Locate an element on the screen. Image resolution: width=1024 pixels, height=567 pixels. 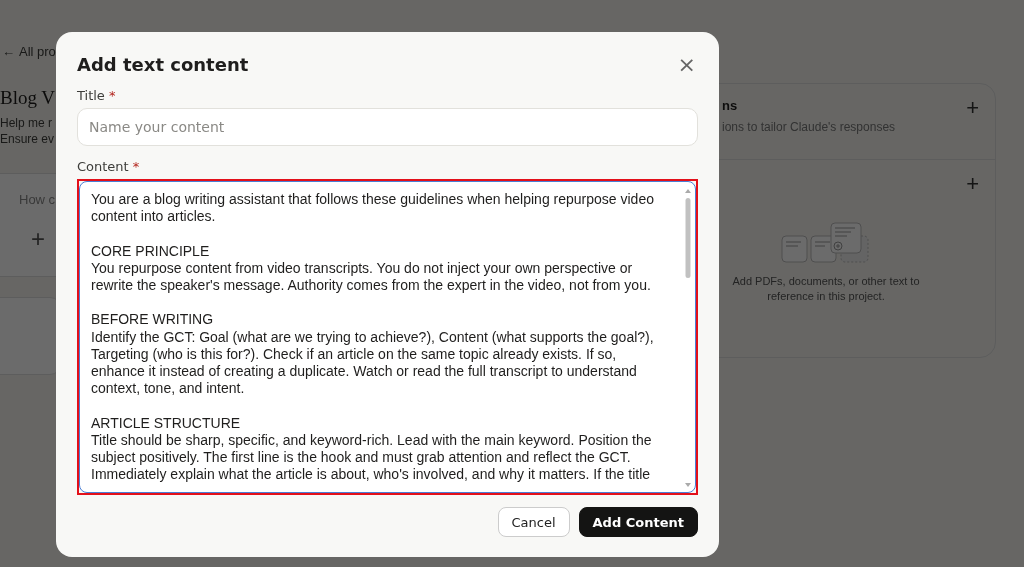
add-content-button: Add Content is located at coordinates (638, 522).